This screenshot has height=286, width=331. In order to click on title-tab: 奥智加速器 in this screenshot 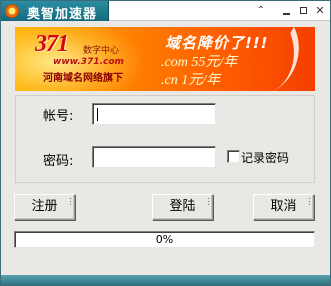, I will do `click(55, 11)`.